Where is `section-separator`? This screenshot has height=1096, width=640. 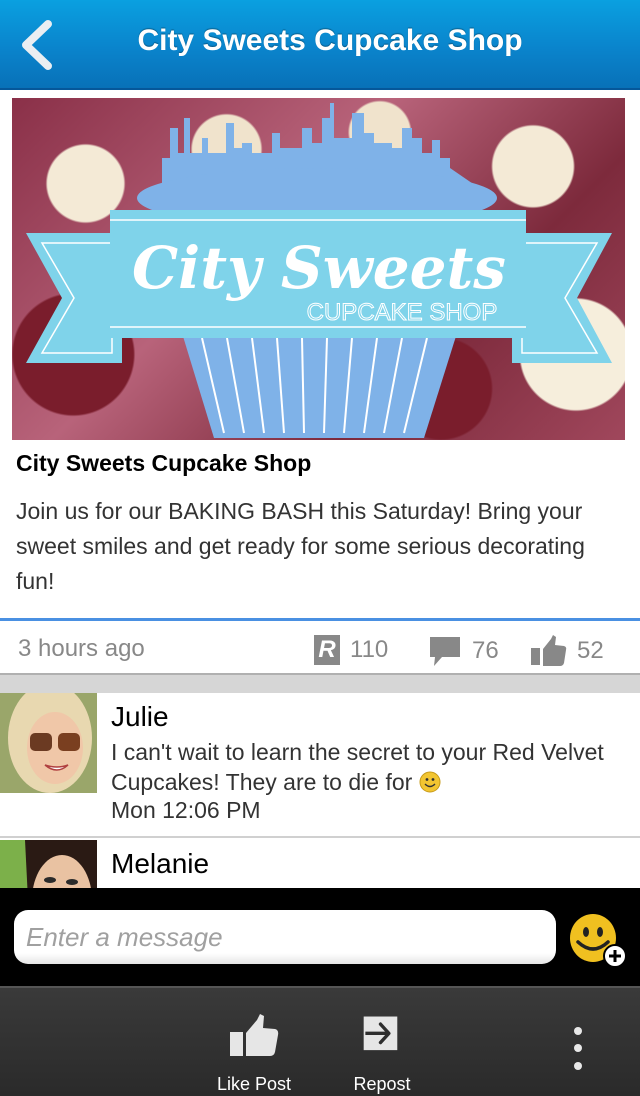 section-separator is located at coordinates (320, 683).